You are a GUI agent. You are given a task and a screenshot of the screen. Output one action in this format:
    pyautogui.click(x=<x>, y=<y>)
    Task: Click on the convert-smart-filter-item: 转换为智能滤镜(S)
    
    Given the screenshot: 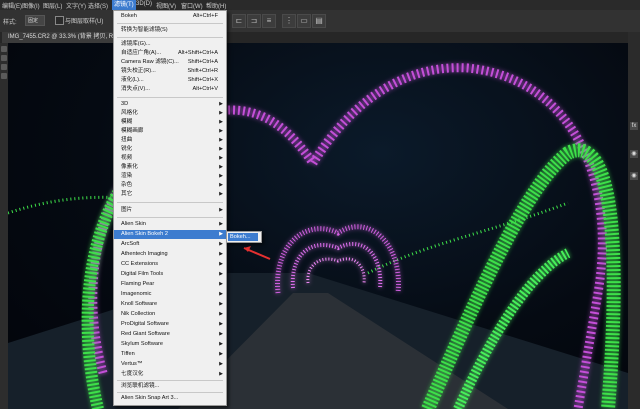 What is the action you would take?
    pyautogui.click(x=170, y=30)
    